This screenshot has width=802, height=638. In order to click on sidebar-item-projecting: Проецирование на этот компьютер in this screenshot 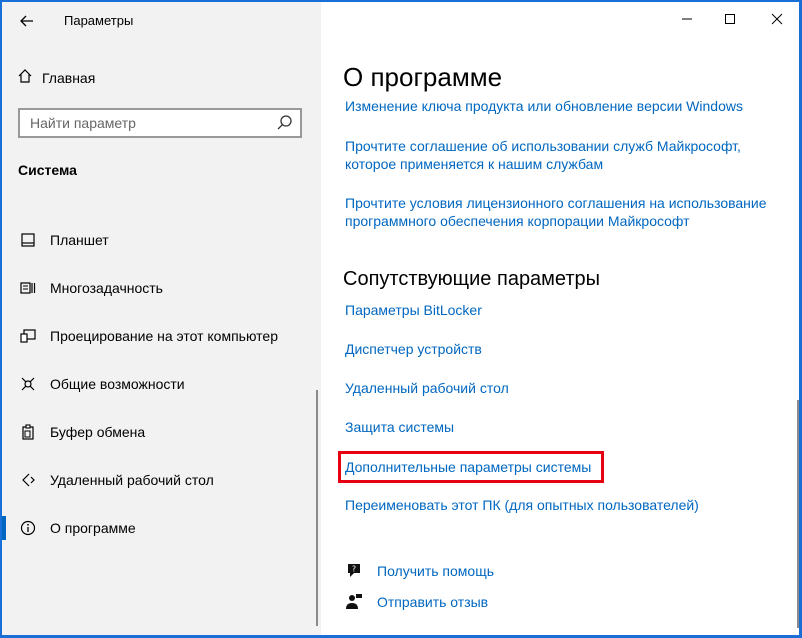, I will do `click(161, 336)`.